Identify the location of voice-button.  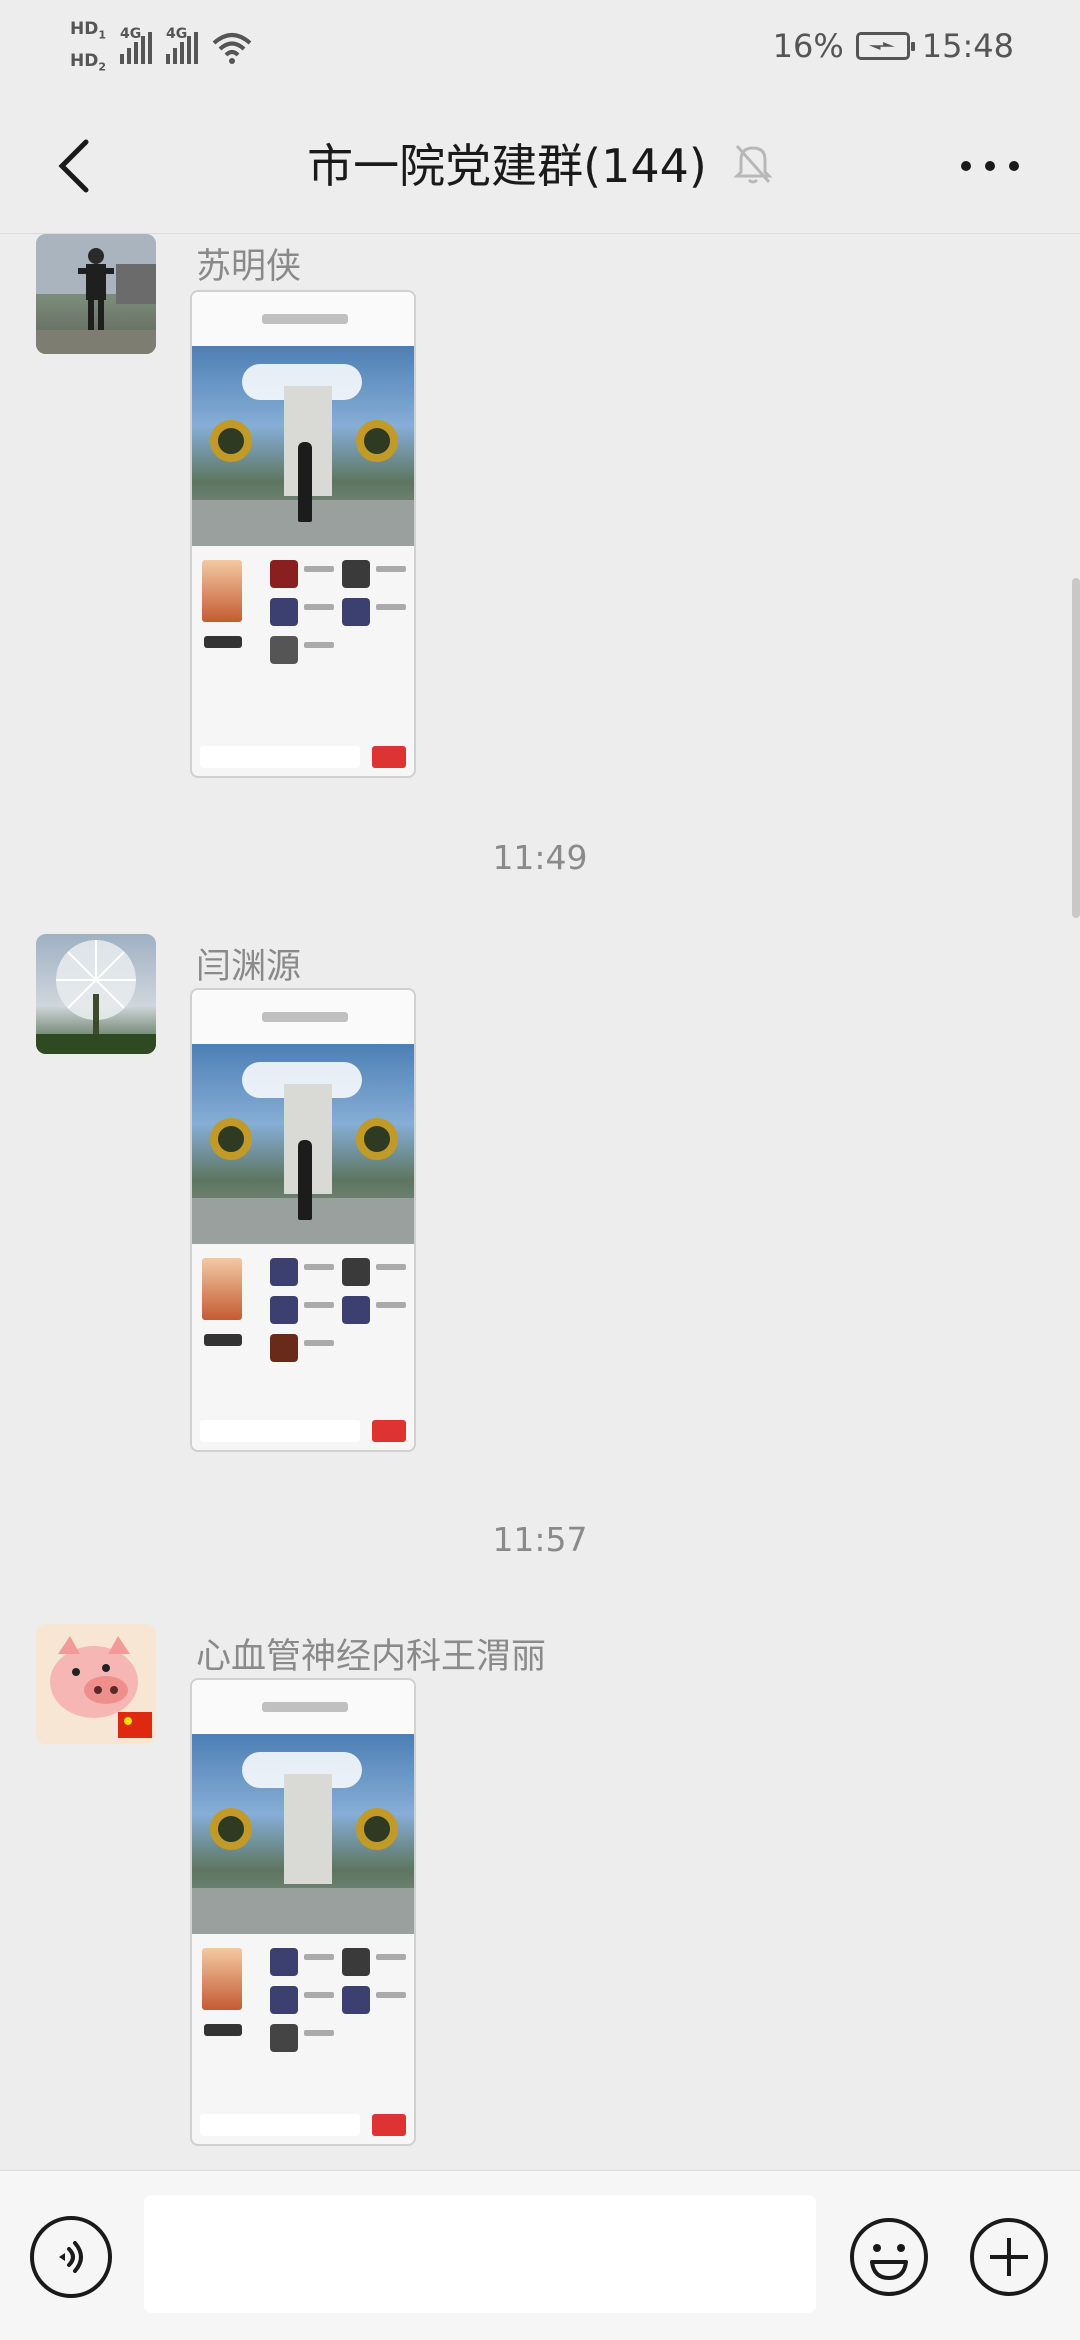
(71, 2257).